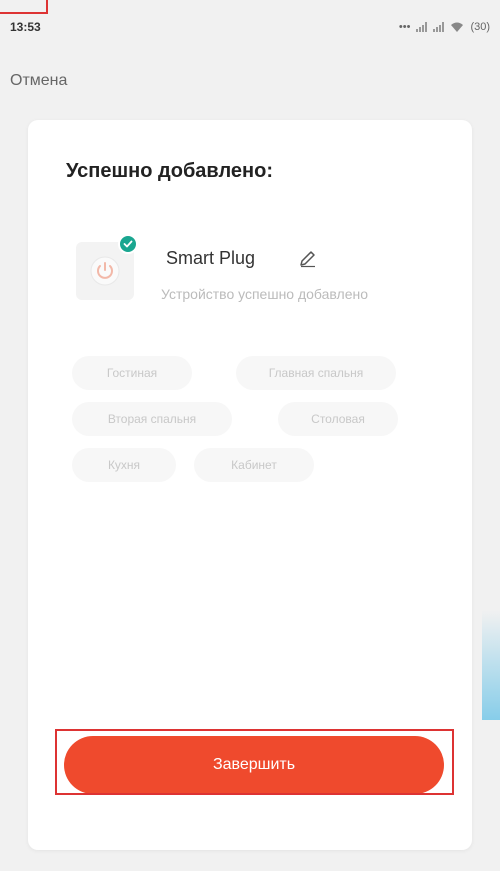  What do you see at coordinates (105, 271) in the screenshot?
I see `power-icon` at bounding box center [105, 271].